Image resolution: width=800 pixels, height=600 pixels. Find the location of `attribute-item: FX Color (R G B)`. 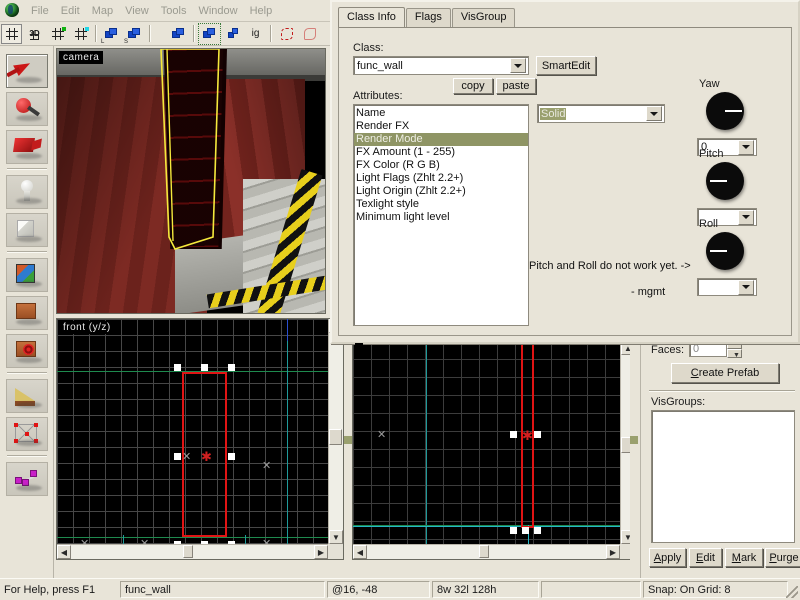

attribute-item: FX Color (R G B) is located at coordinates (441, 165).